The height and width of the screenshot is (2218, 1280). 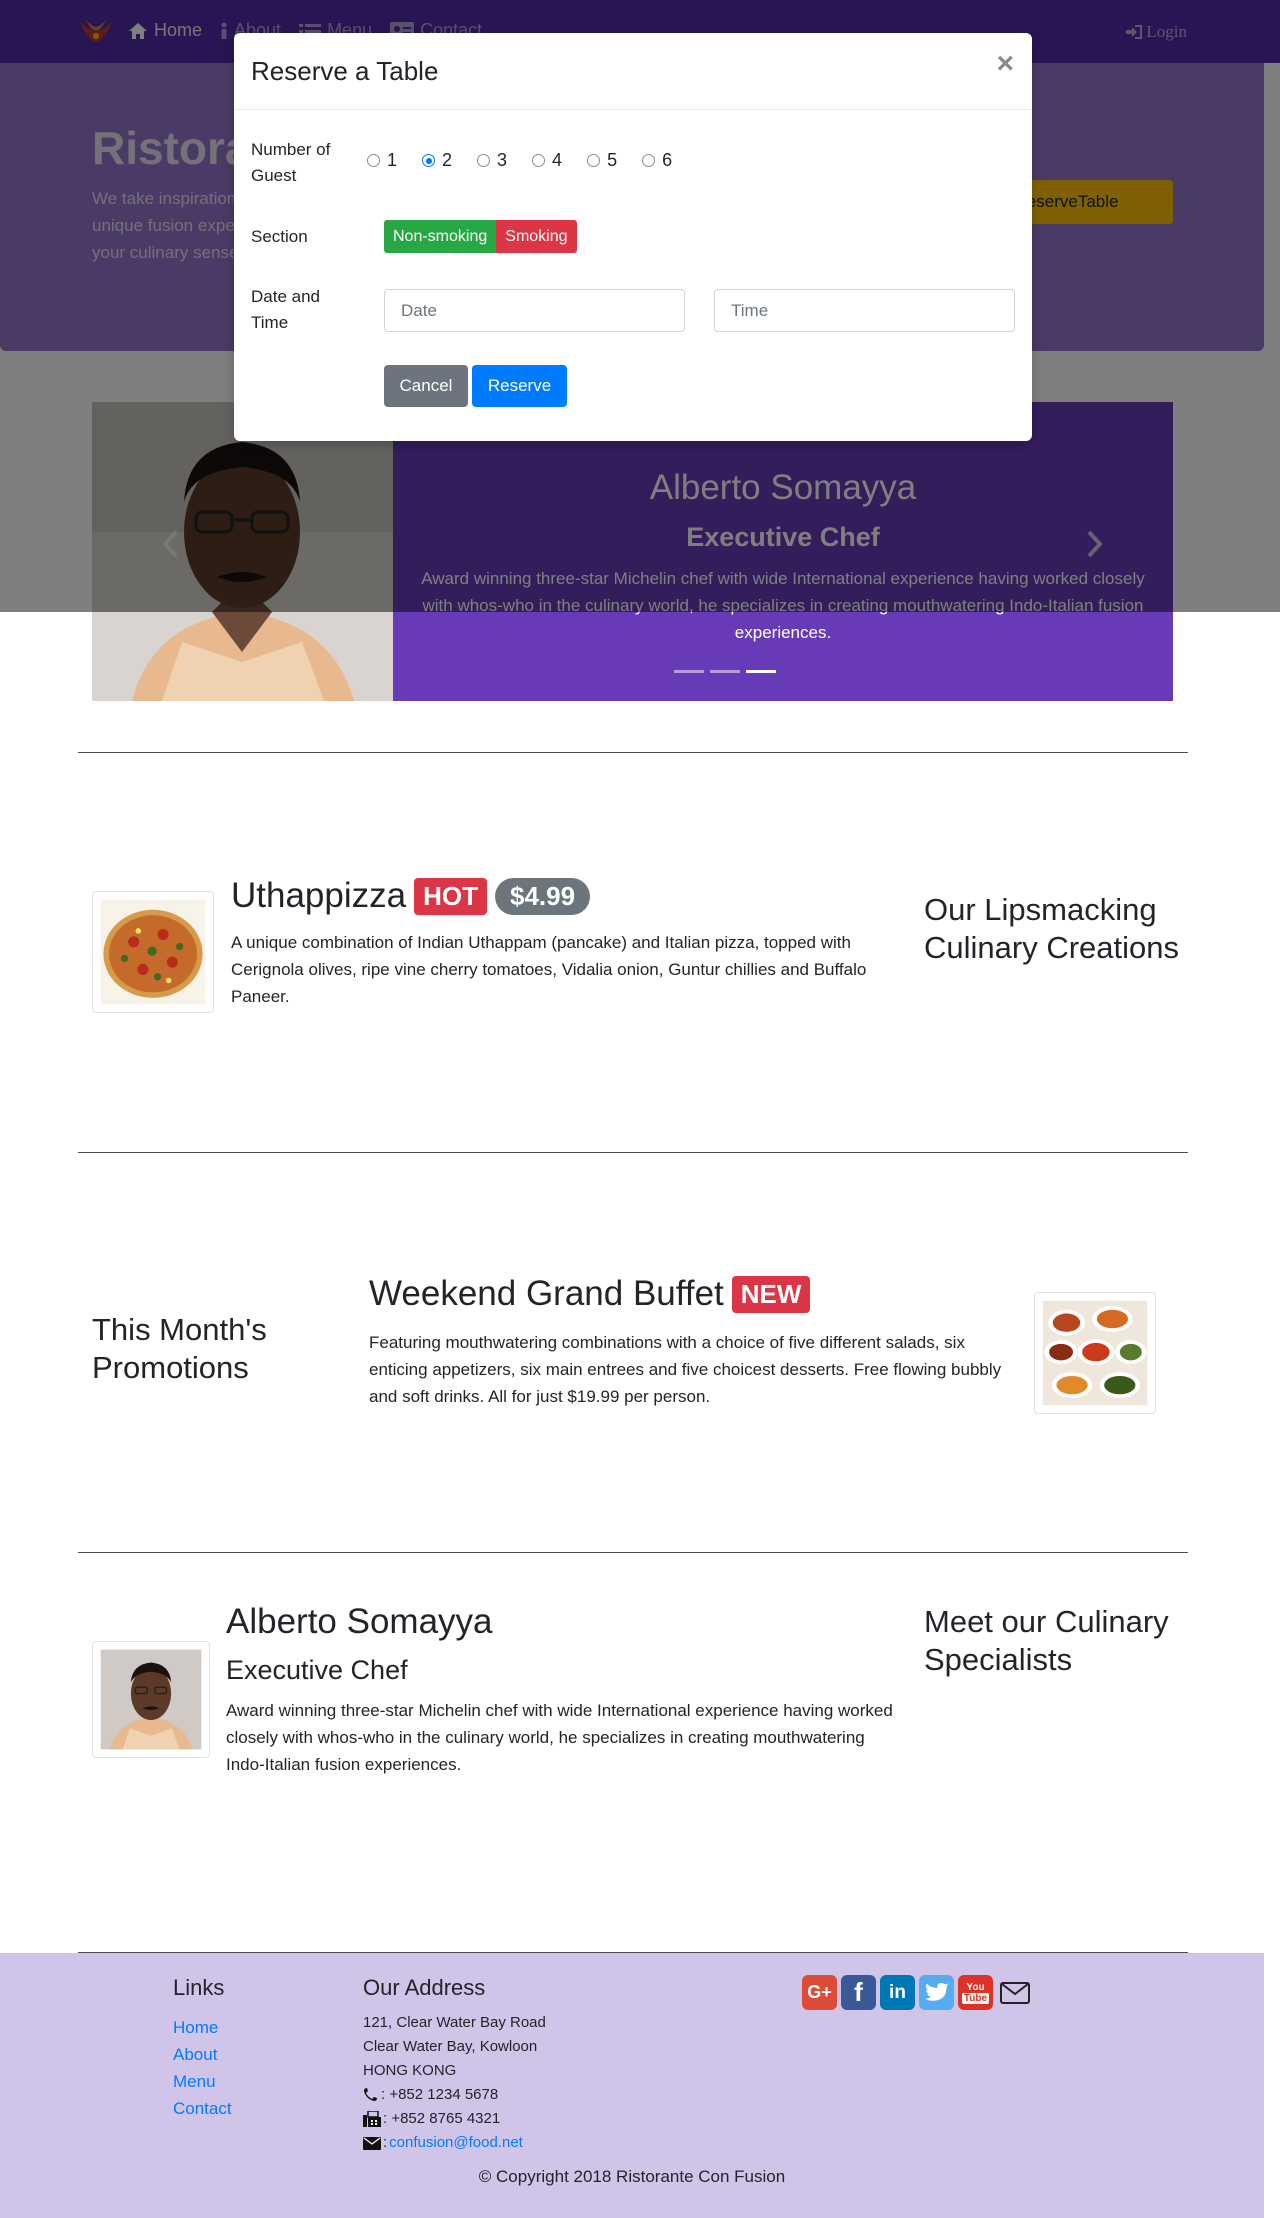 I want to click on radio-label: 5, so click(x=612, y=160).